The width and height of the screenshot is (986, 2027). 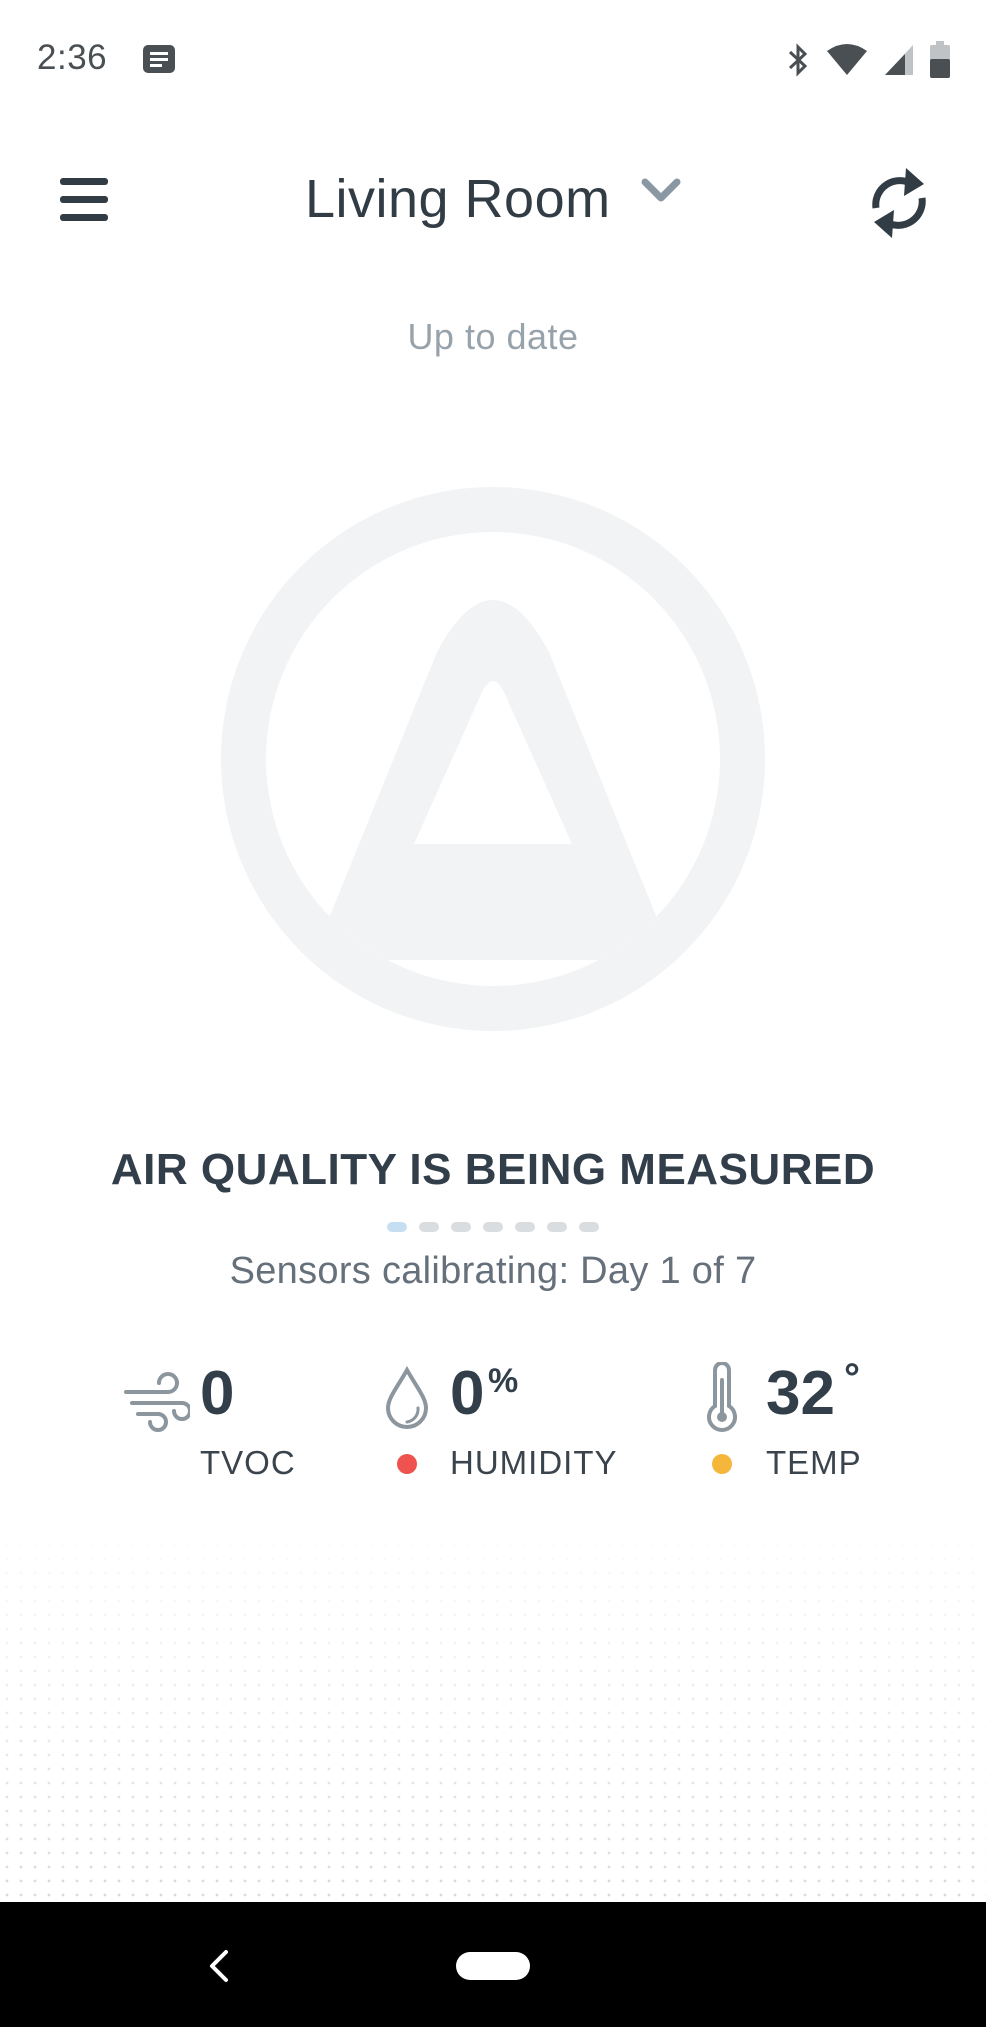 I want to click on temp-value: 32, so click(x=800, y=1393).